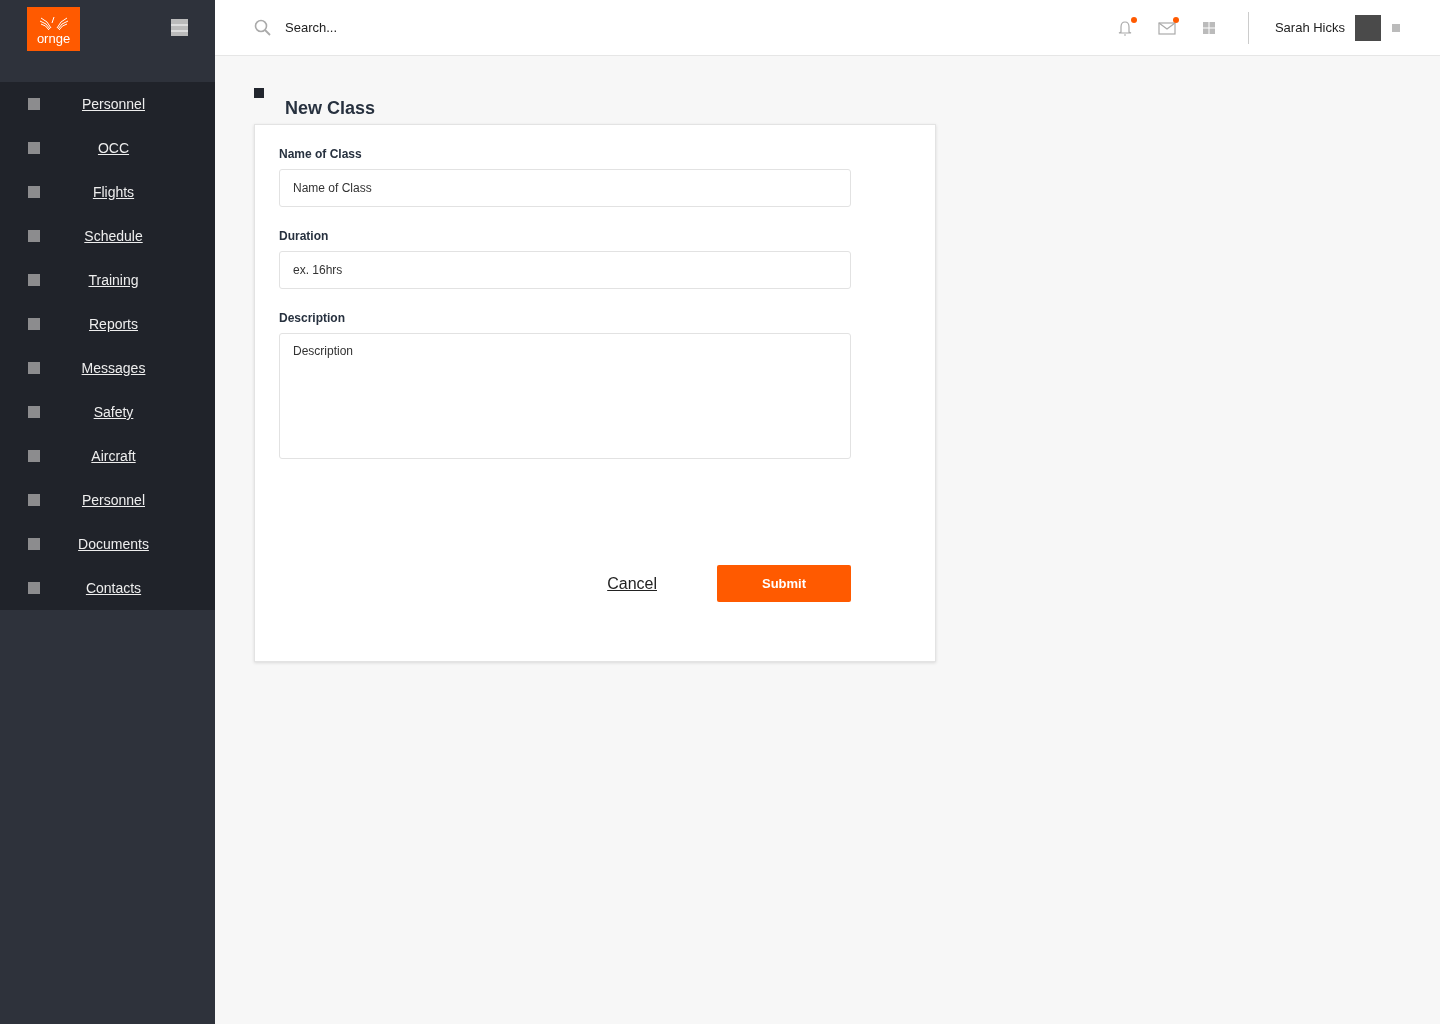  Describe the element at coordinates (53, 38) in the screenshot. I see `logo-text: ornge` at that location.